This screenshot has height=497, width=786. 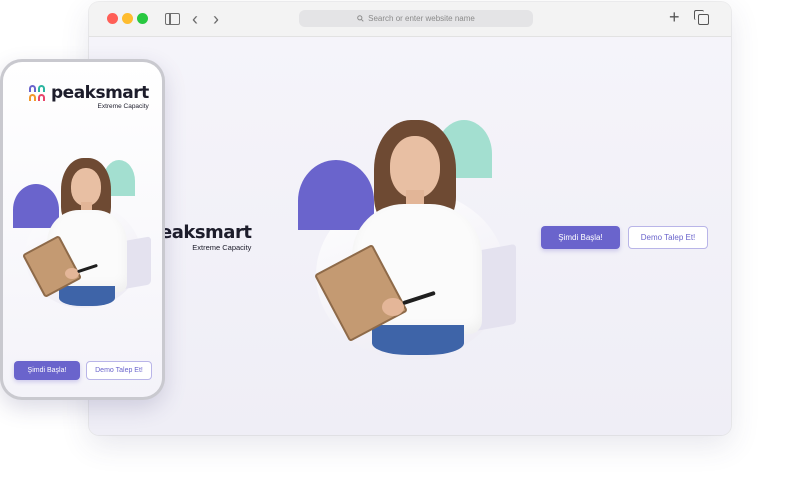 I want to click on plus-icon: +, so click(x=674, y=17).